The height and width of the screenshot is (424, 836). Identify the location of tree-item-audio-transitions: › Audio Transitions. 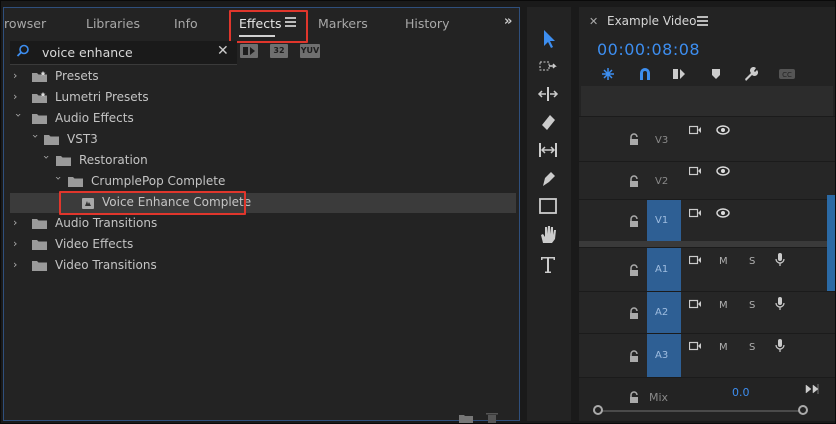
(263, 224).